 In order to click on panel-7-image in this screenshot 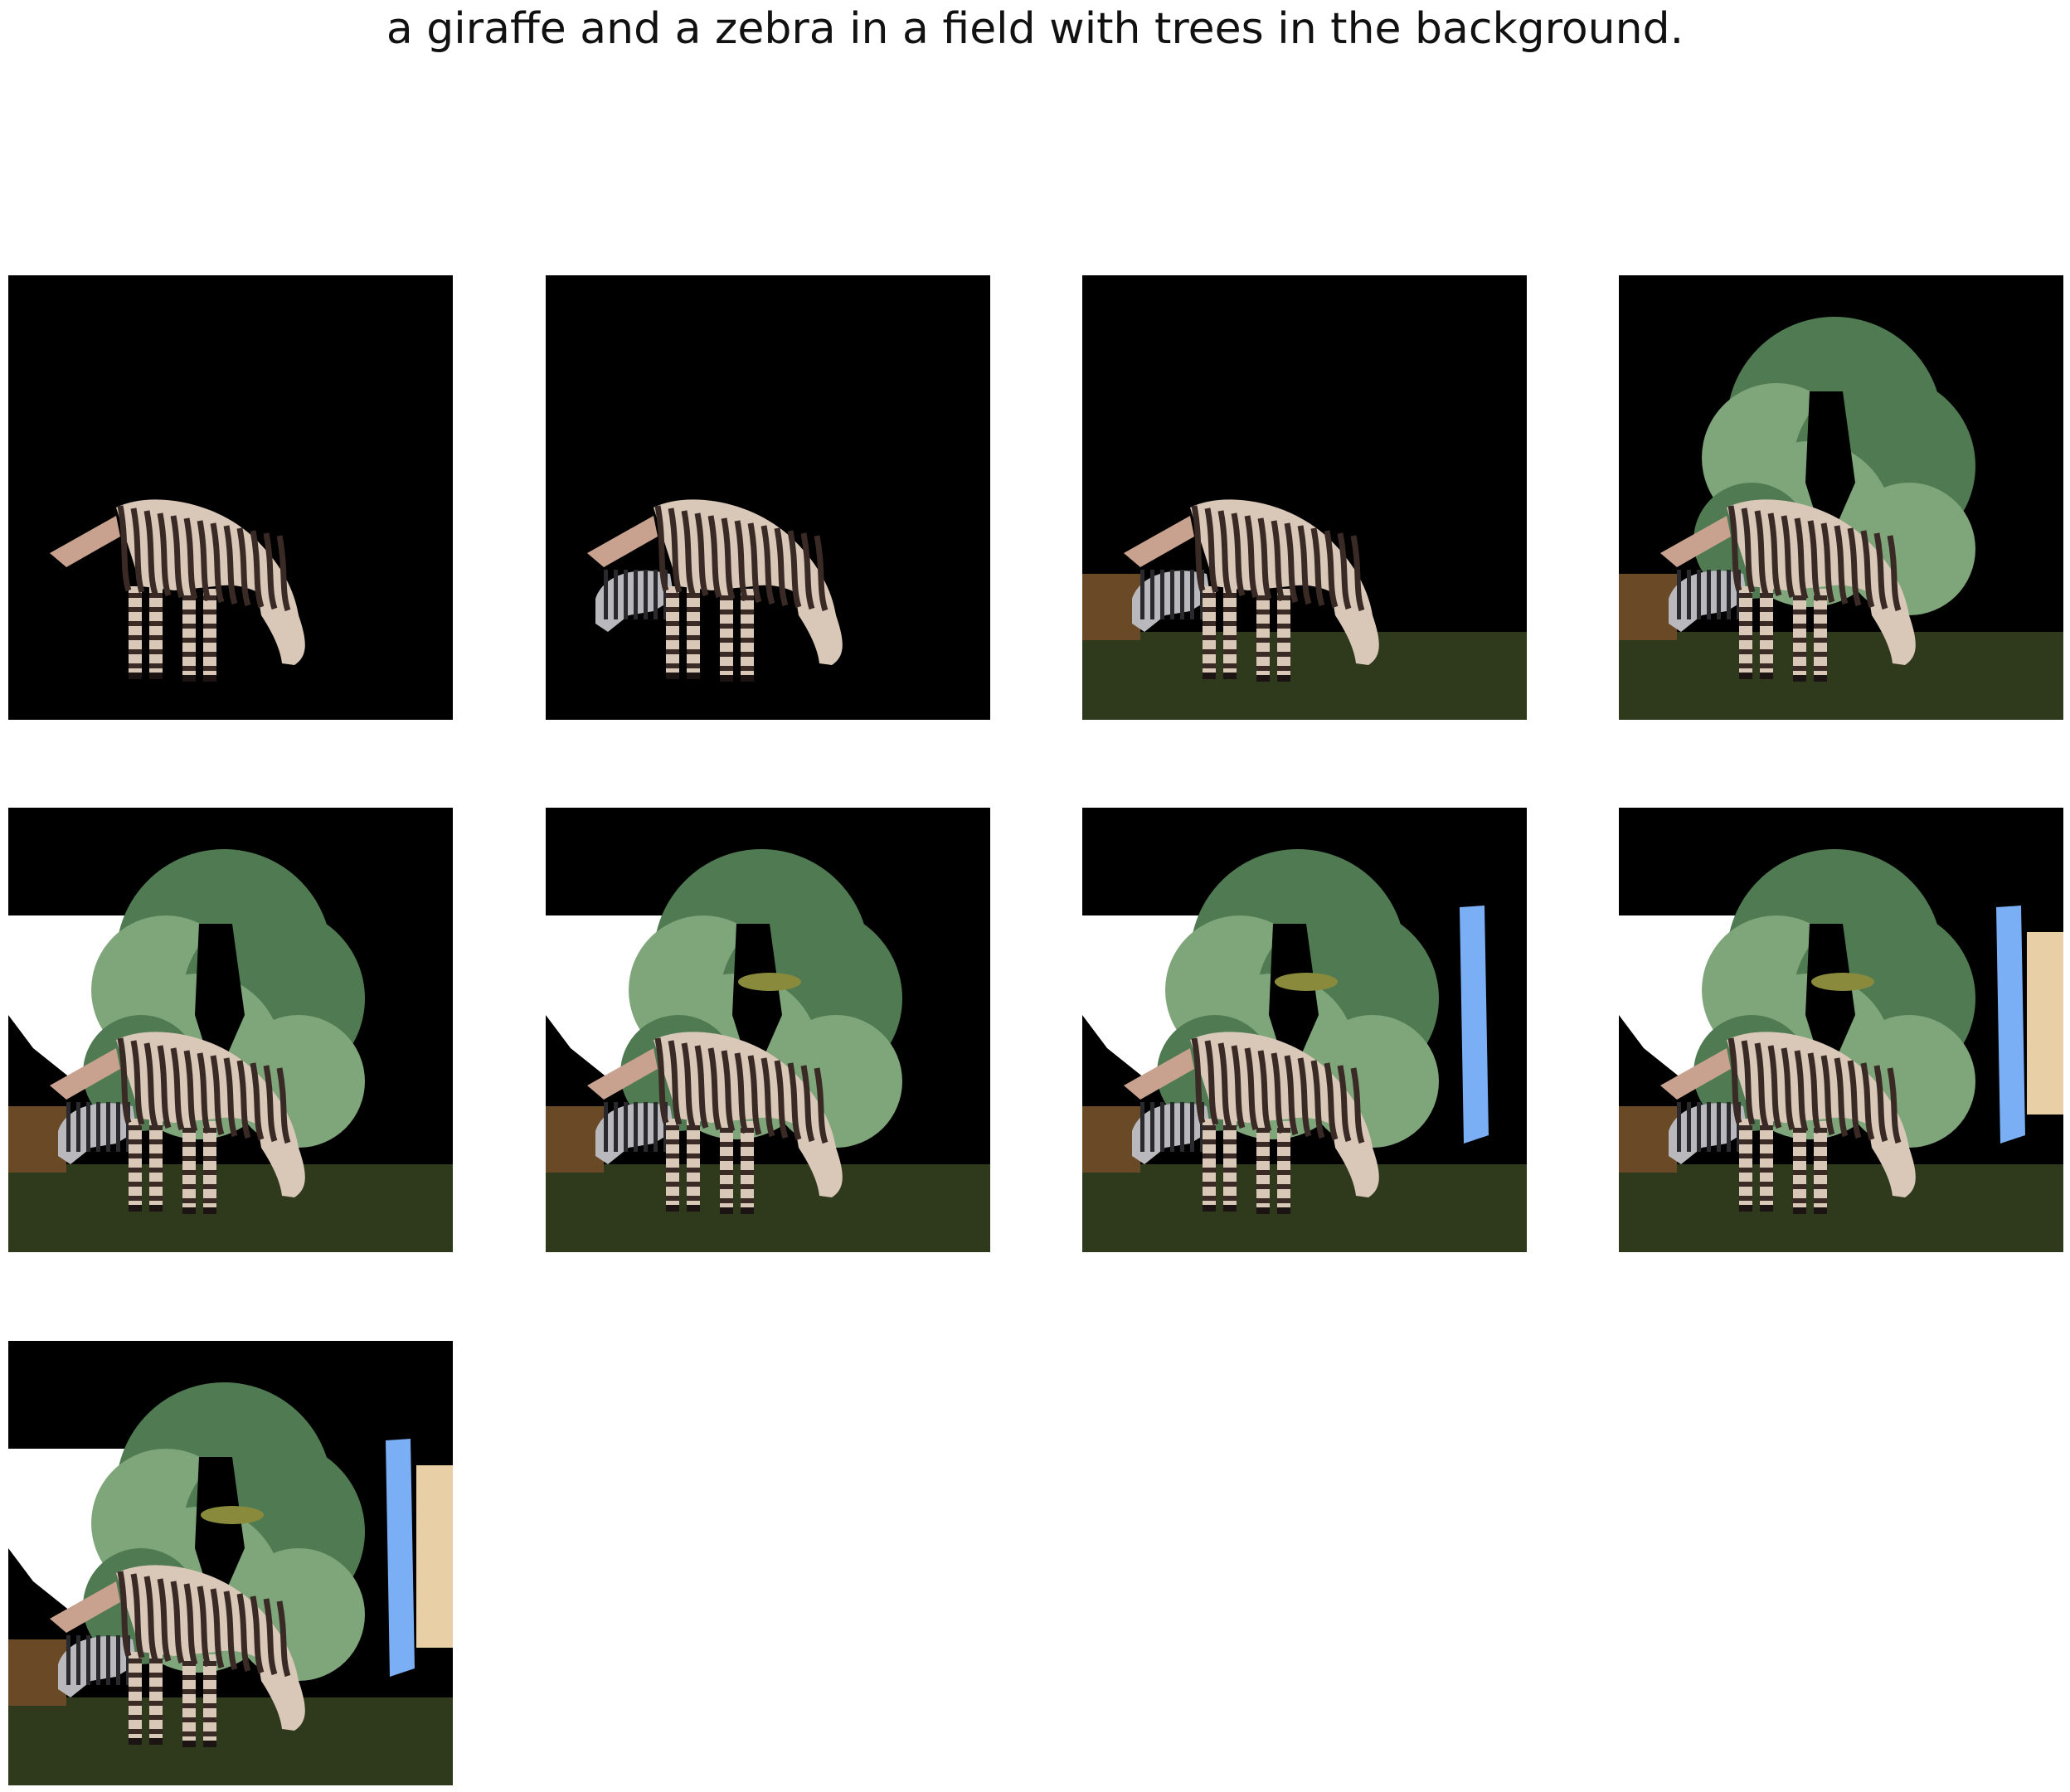, I will do `click(1305, 1030)`.